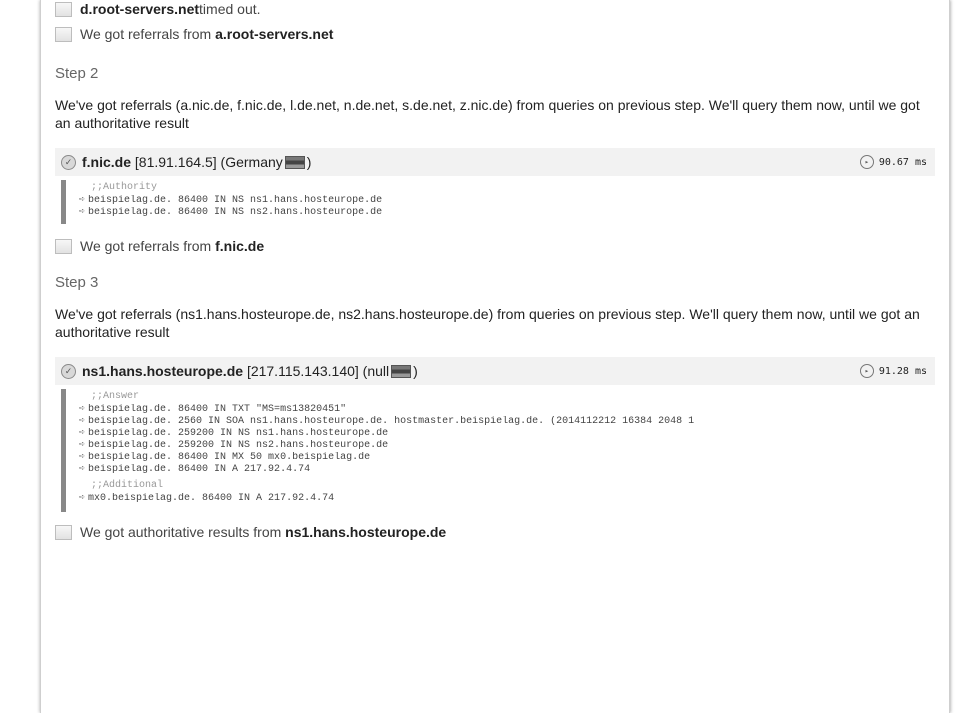 Image resolution: width=960 pixels, height=713 pixels. What do you see at coordinates (77, 282) in the screenshot?
I see `step-3-title: Step 3` at bounding box center [77, 282].